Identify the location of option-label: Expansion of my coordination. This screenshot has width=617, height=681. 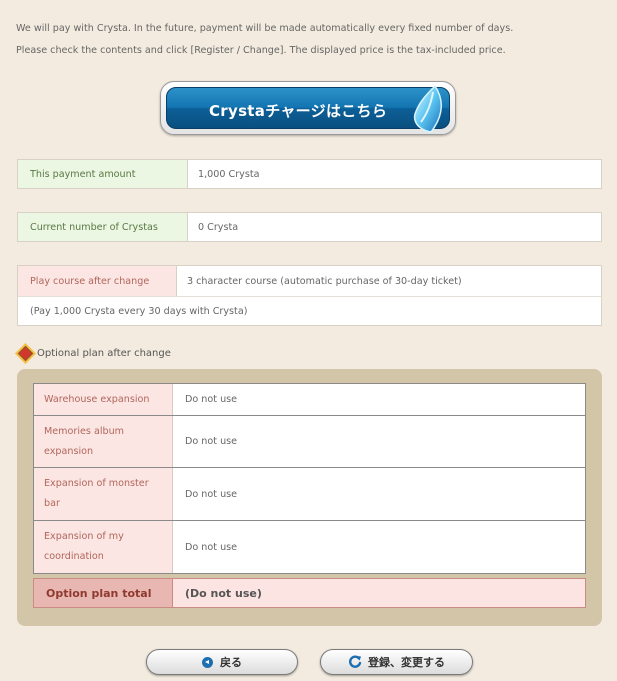
(103, 547).